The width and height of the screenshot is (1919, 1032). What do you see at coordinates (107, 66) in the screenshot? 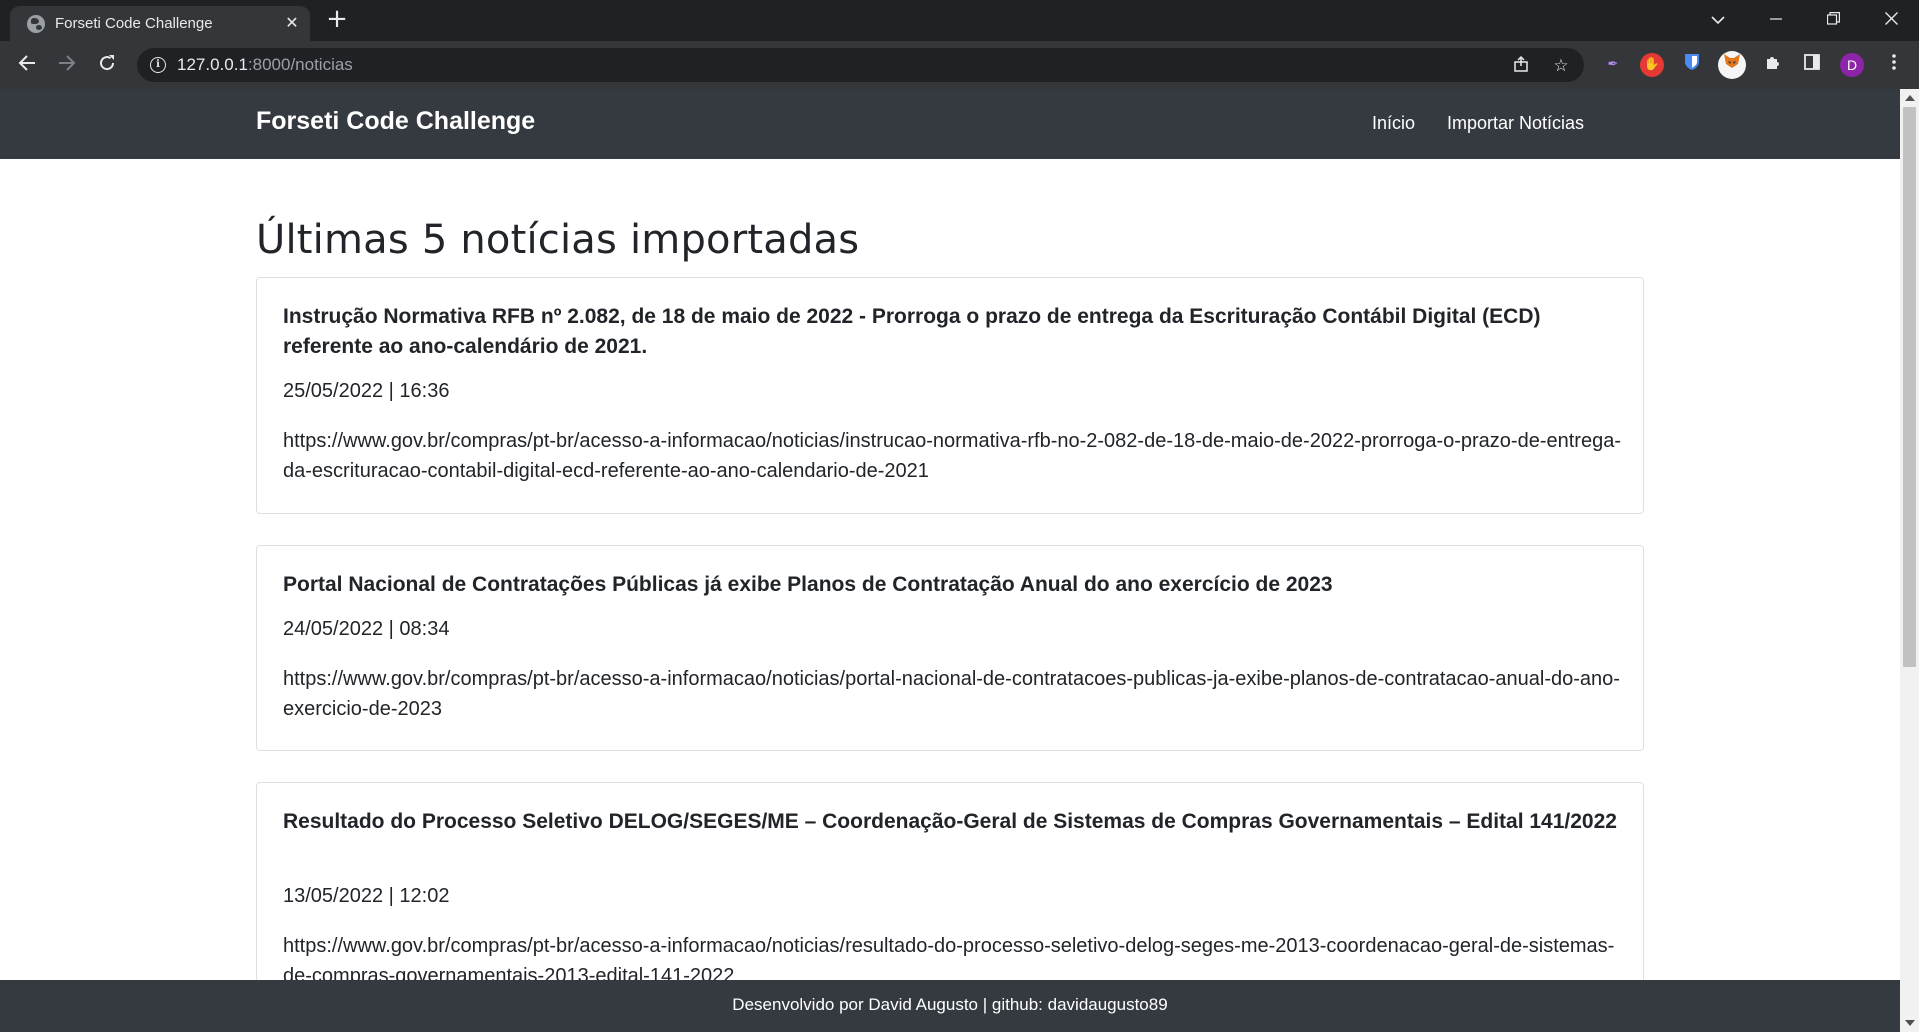
I see `reload-icon` at bounding box center [107, 66].